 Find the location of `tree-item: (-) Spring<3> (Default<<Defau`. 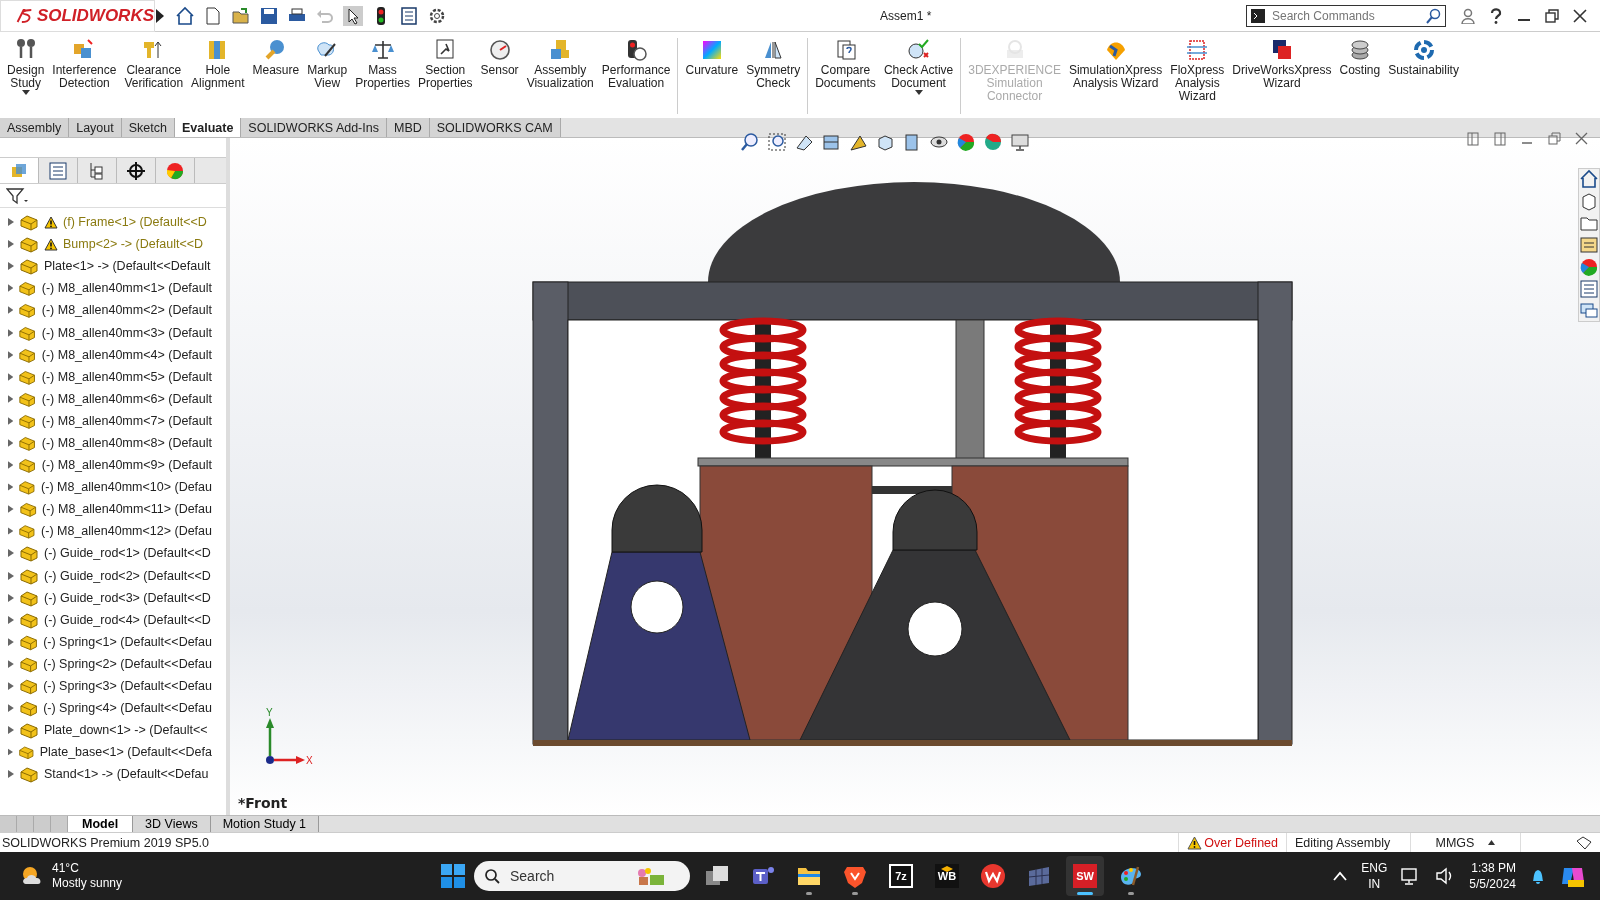

tree-item: (-) Spring<3> (Default<<Defau is located at coordinates (106, 686).